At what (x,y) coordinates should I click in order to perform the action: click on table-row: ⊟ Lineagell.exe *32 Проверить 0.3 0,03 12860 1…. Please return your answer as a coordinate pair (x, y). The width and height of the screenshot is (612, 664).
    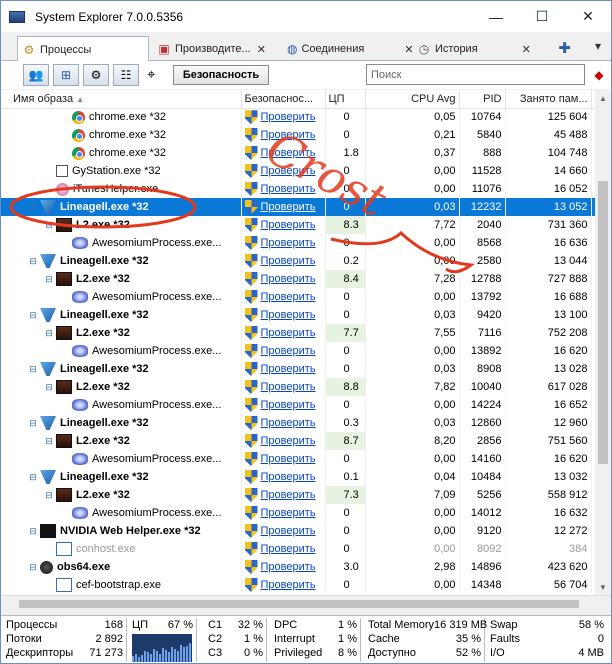
    Looking at the image, I should click on (298, 423).